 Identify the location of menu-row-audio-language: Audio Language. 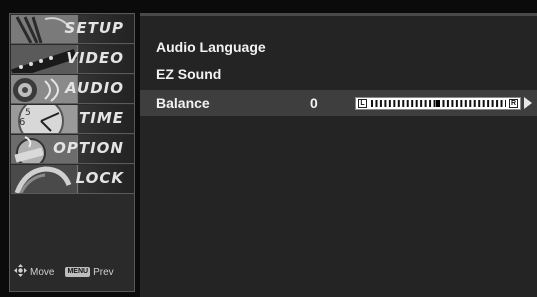
(338, 47).